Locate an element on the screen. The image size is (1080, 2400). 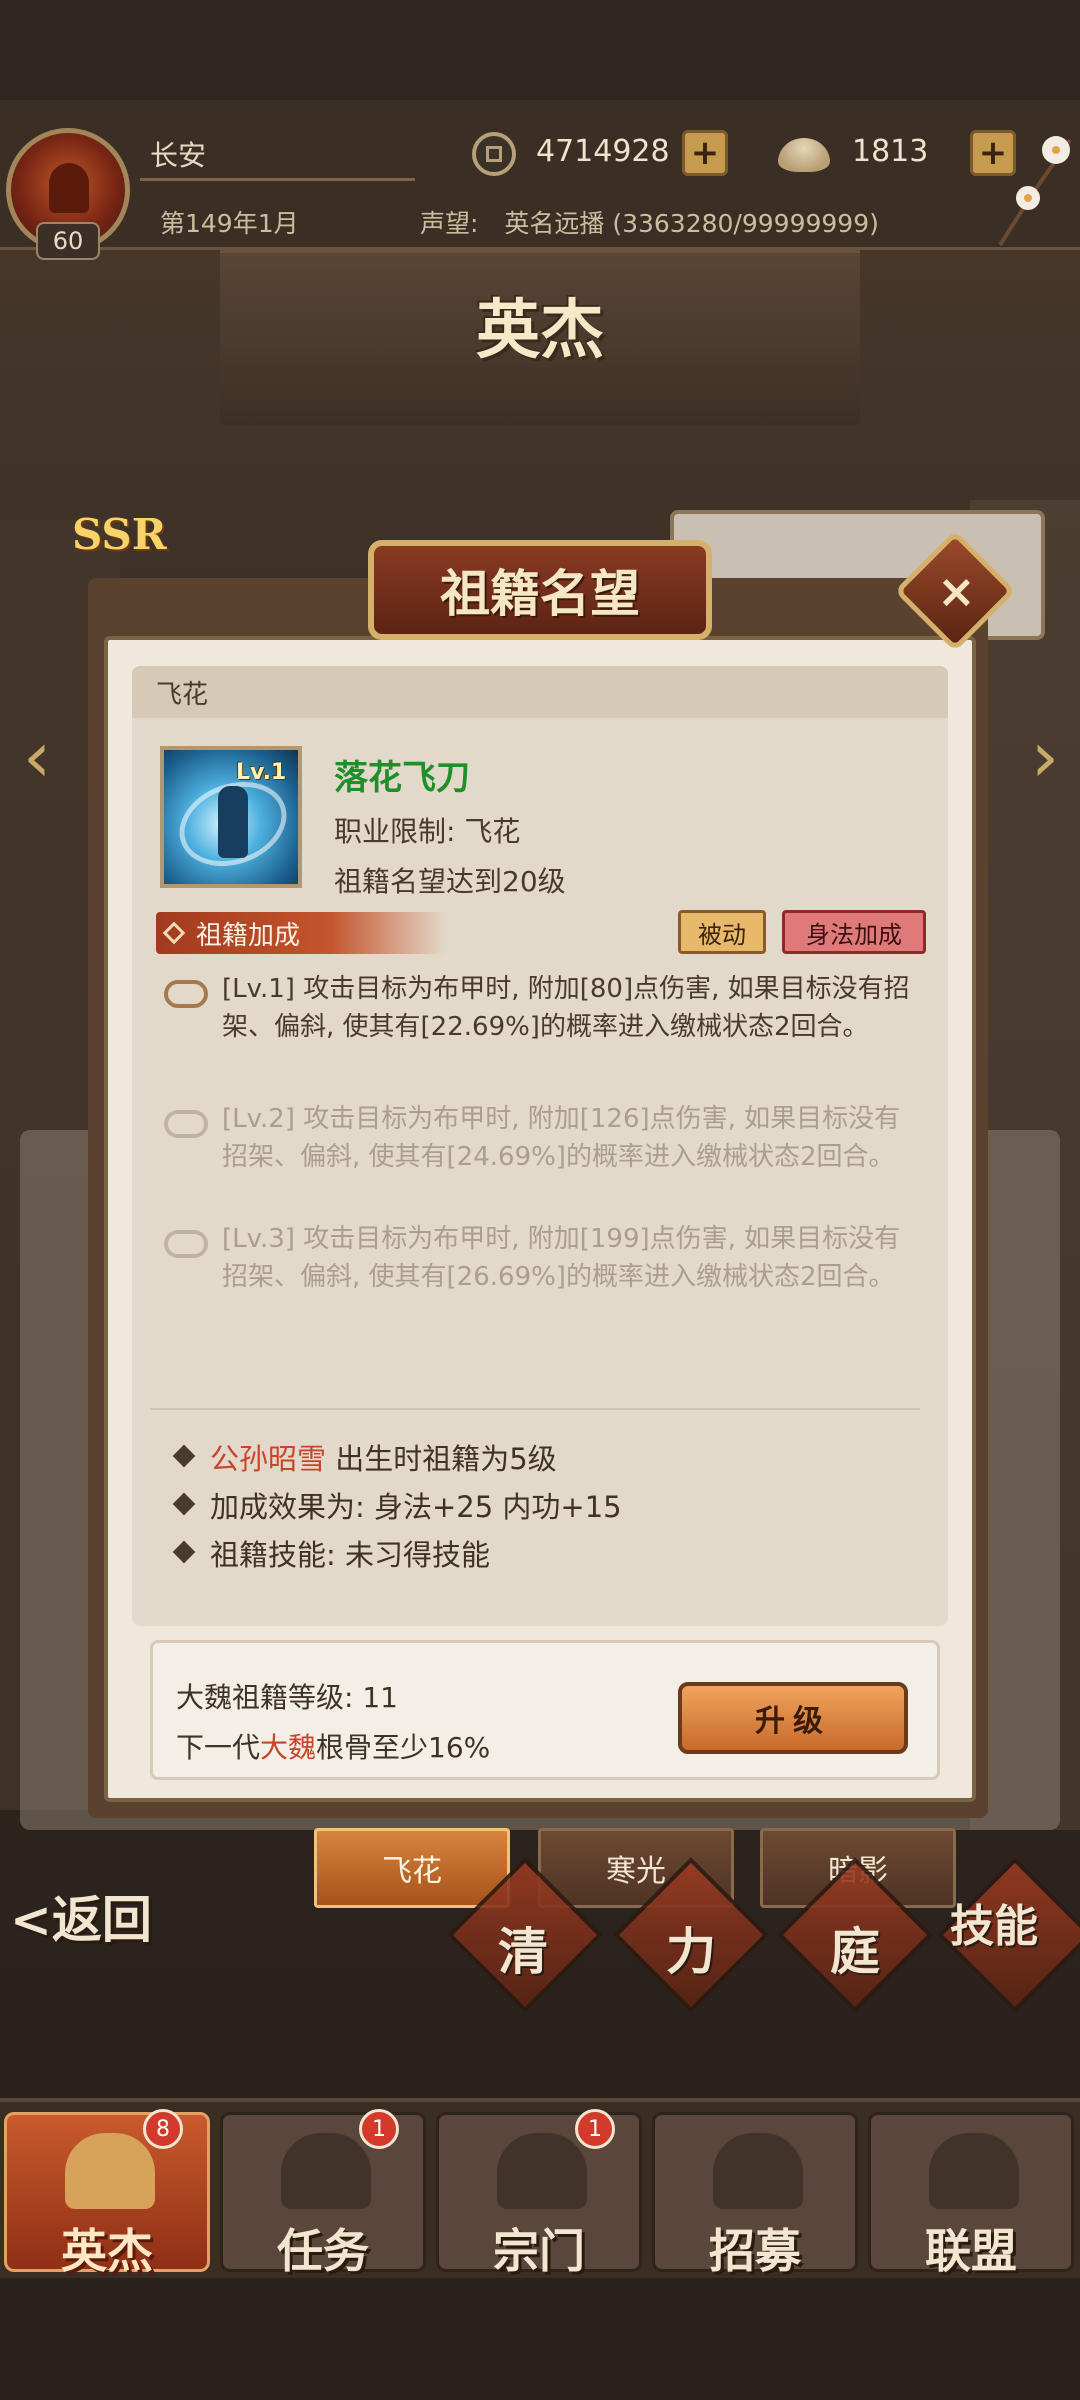
bottom-edge is located at coordinates (540, 2340).